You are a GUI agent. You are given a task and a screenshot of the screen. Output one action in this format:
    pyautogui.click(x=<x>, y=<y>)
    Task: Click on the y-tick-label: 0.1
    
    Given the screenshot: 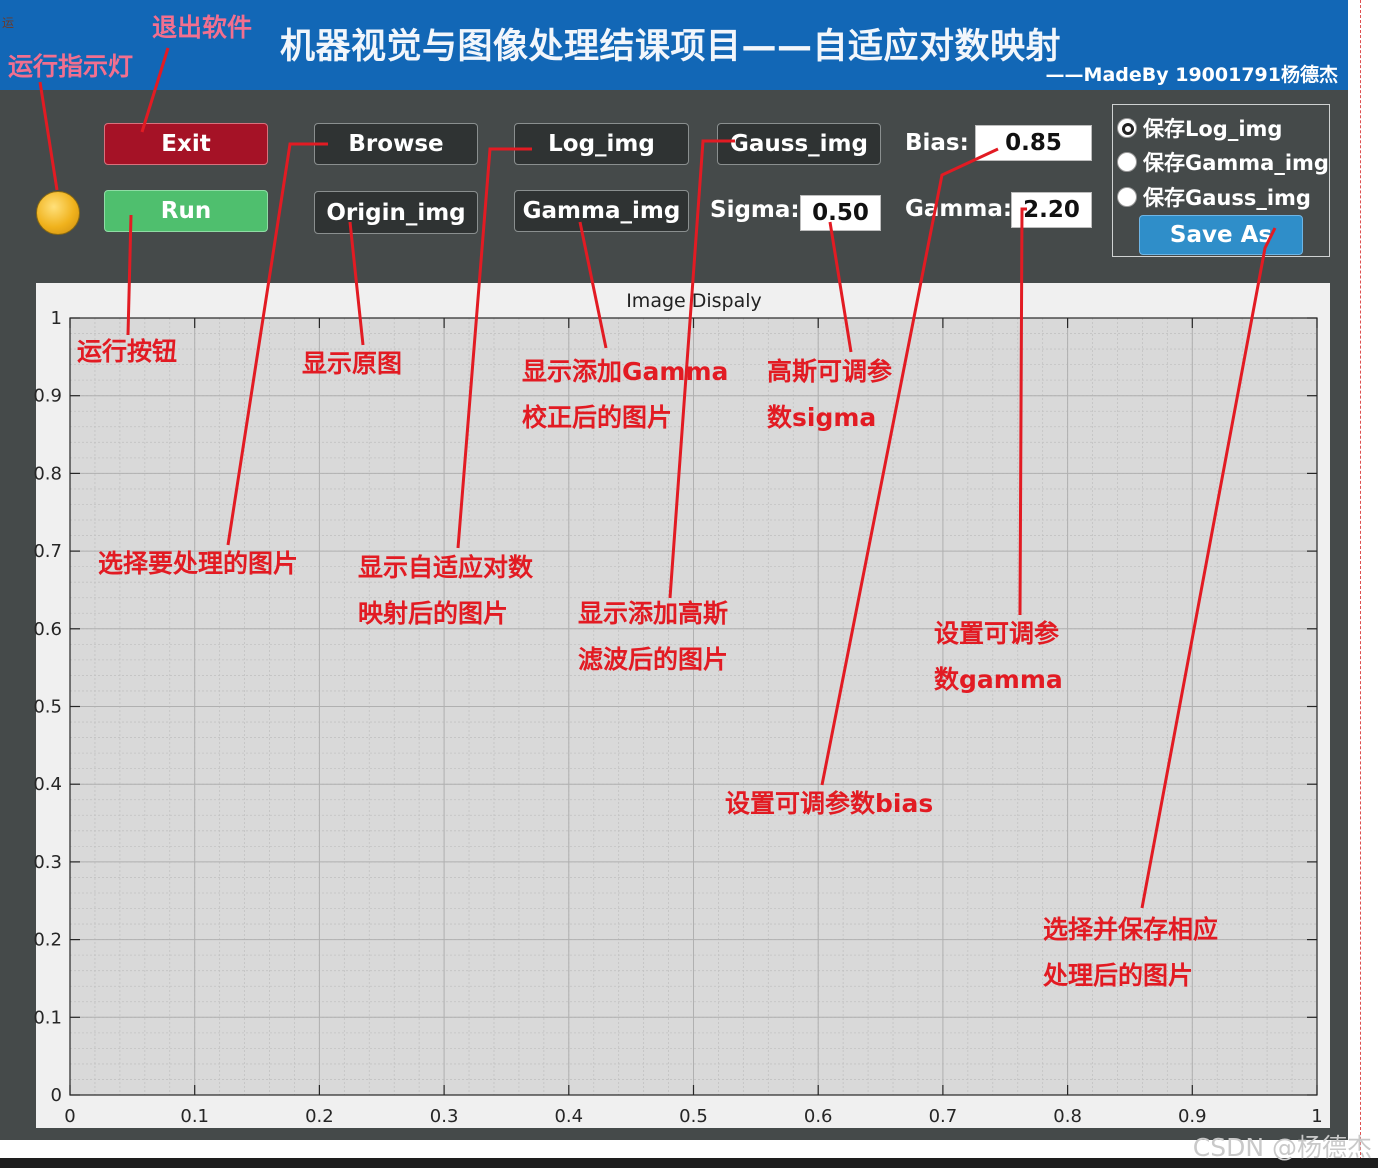 What is the action you would take?
    pyautogui.click(x=47, y=1017)
    